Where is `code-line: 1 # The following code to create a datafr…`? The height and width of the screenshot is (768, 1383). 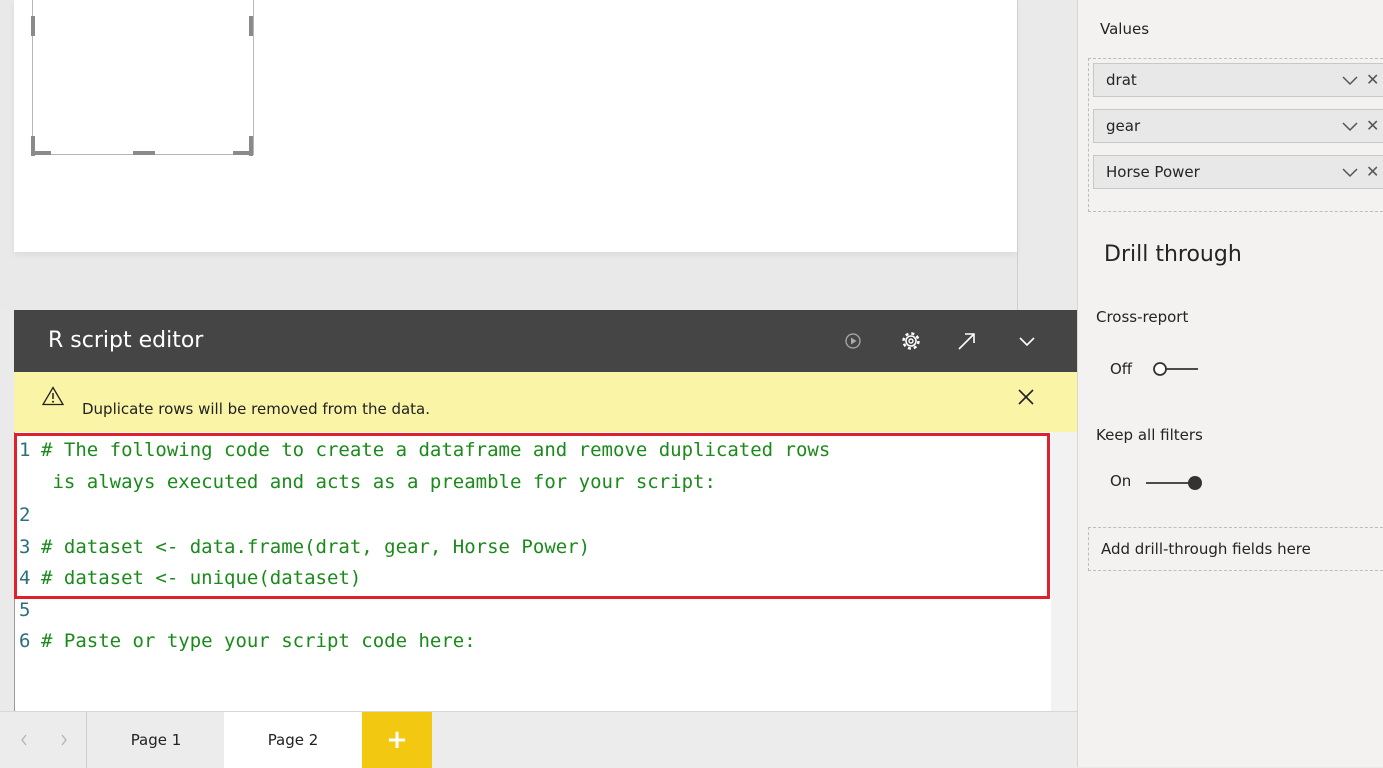
code-line: 1 # The following code to create a datafr… is located at coordinates (422, 450).